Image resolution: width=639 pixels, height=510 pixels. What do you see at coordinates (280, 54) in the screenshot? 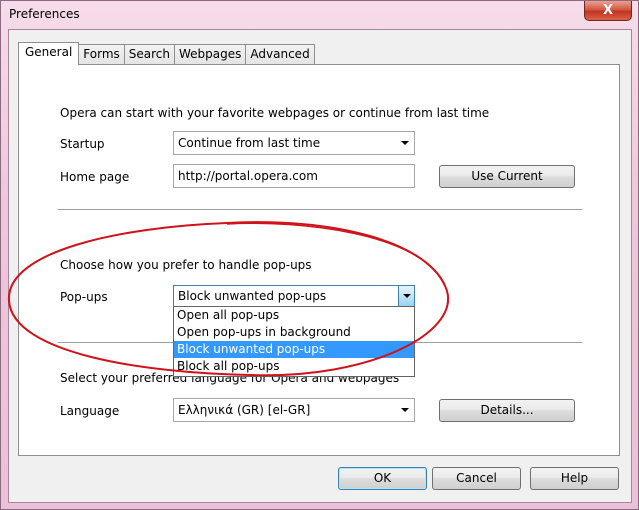
I see `tab-advanced: Advanced` at bounding box center [280, 54].